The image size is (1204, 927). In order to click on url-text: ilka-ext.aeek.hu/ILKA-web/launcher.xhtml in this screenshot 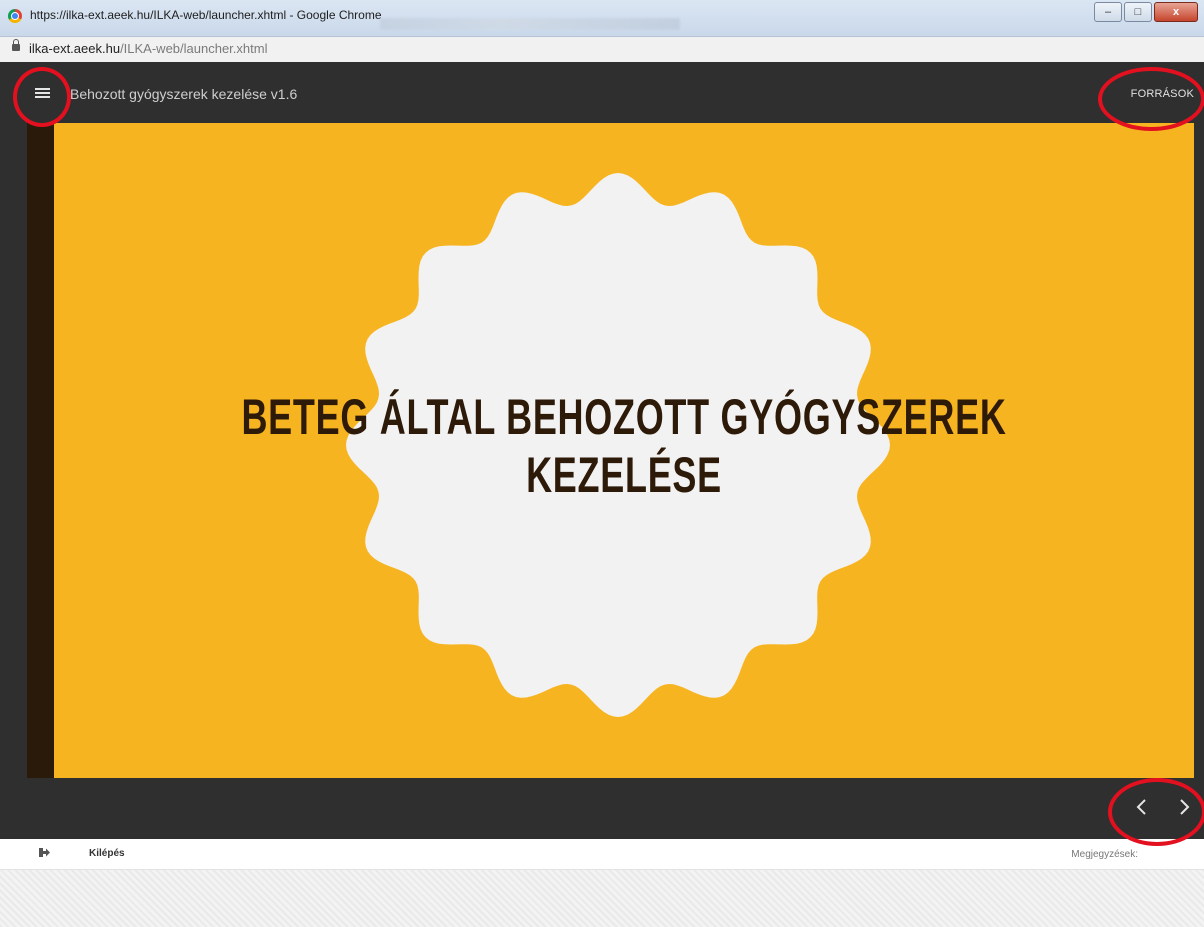, I will do `click(148, 48)`.